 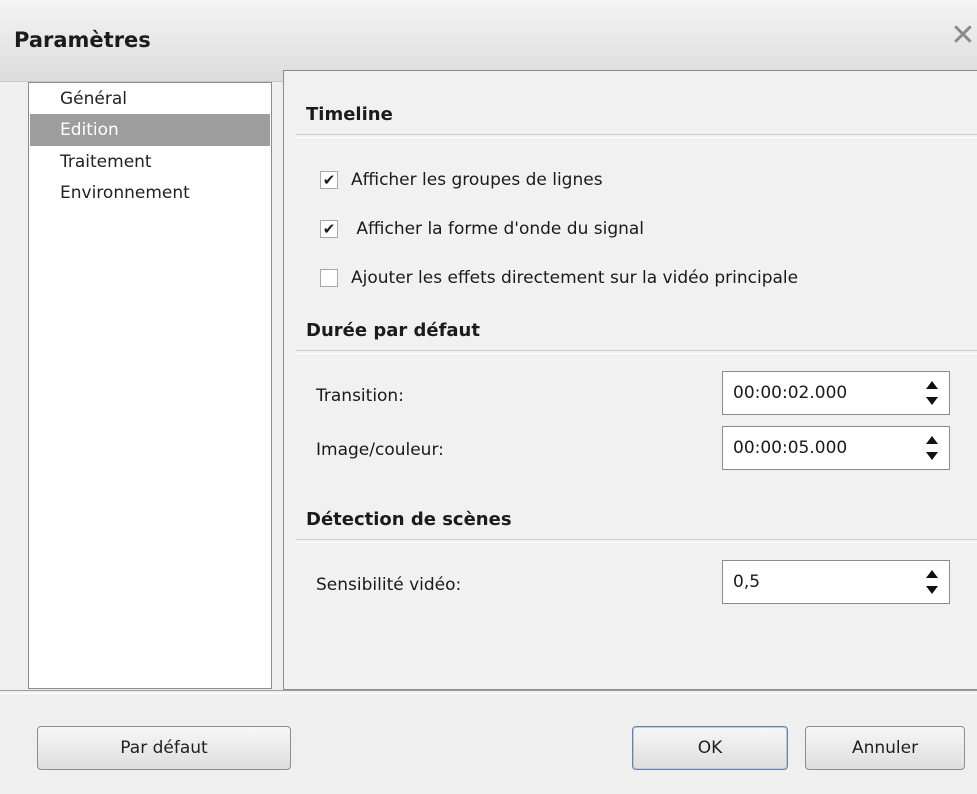 What do you see at coordinates (360, 396) in the screenshot?
I see `transition-label: Transition:` at bounding box center [360, 396].